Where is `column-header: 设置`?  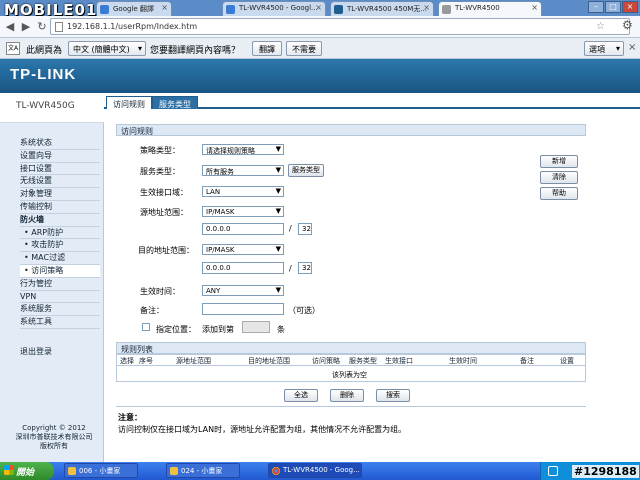
column-header: 设置 is located at coordinates (567, 361).